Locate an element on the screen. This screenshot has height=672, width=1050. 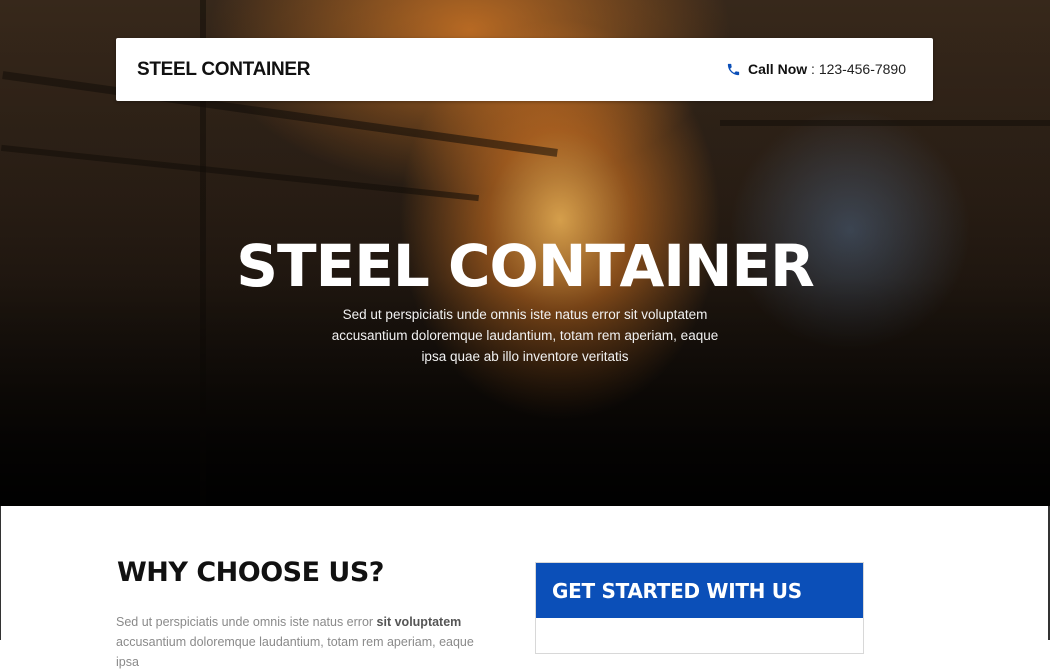
phone-icon is located at coordinates (733, 69).